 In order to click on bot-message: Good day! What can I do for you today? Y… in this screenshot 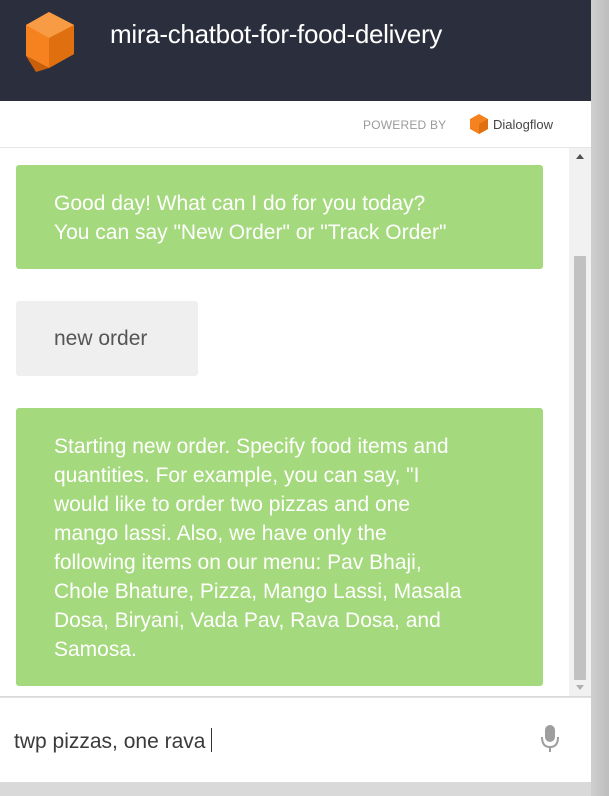, I will do `click(279, 217)`.